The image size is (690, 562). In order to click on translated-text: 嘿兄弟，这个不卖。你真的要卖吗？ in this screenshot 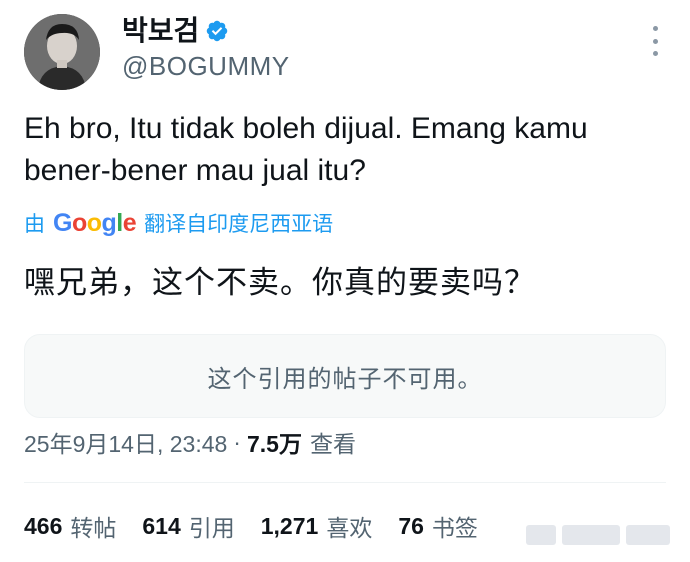, I will do `click(280, 282)`.